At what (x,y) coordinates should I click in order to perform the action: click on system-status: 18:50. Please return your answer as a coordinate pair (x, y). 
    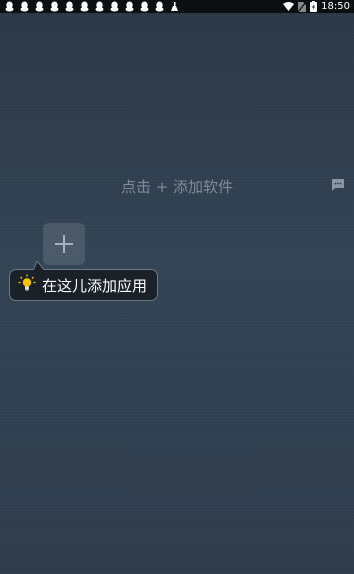
    Looking at the image, I should click on (316, 6).